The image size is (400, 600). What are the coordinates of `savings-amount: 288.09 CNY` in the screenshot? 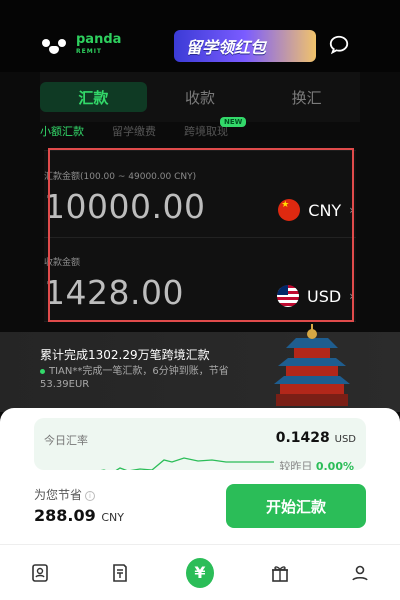 It's located at (79, 515).